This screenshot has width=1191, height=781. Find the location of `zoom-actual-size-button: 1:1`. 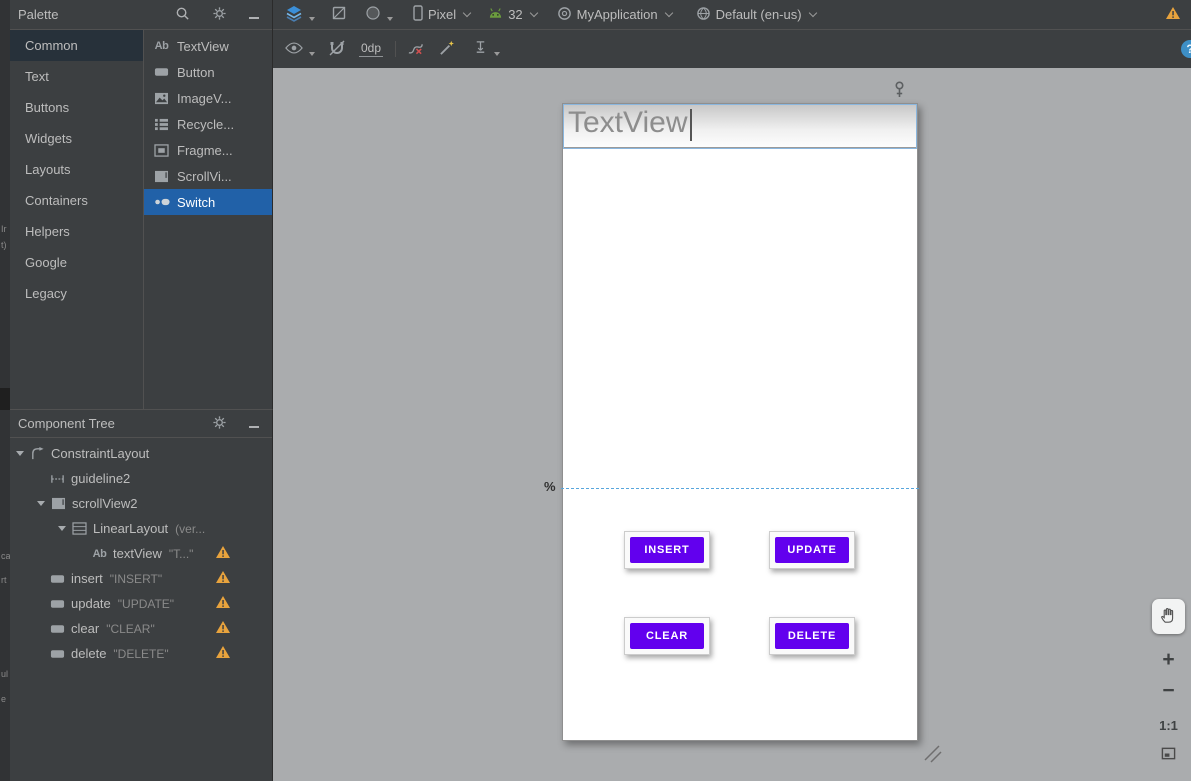

zoom-actual-size-button: 1:1 is located at coordinates (1168, 725).